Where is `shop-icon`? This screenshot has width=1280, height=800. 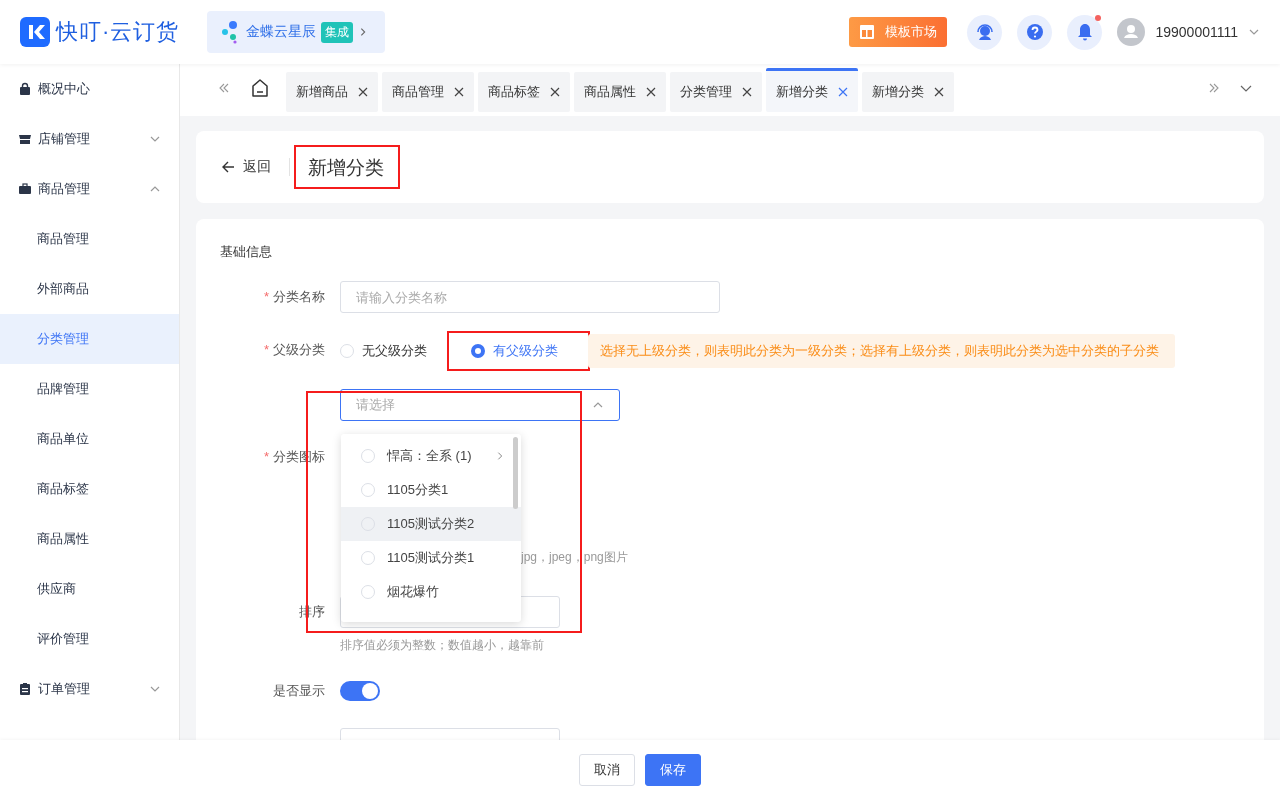
shop-icon is located at coordinates (25, 139).